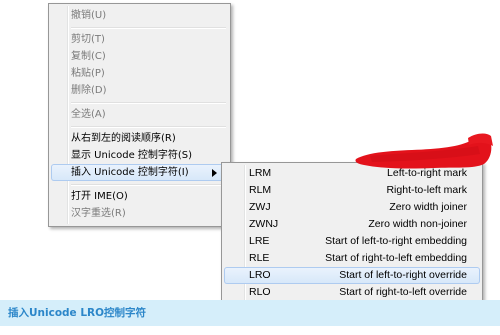  Describe the element at coordinates (88, 56) in the screenshot. I see `menu-item-label: 复制(C)` at that location.